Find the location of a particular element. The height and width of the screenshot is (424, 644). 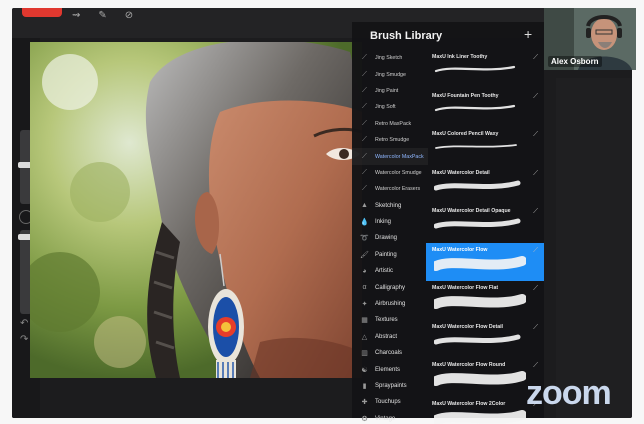

transform-icon: ⇝ is located at coordinates (76, 15).